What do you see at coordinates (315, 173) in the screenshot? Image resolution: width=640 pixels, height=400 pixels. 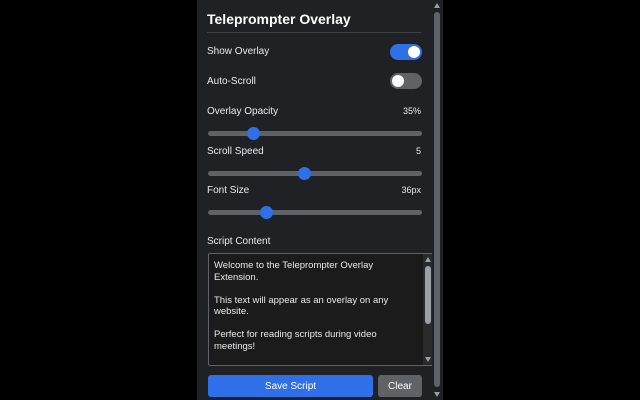 I see `scroll-speed-slider` at bounding box center [315, 173].